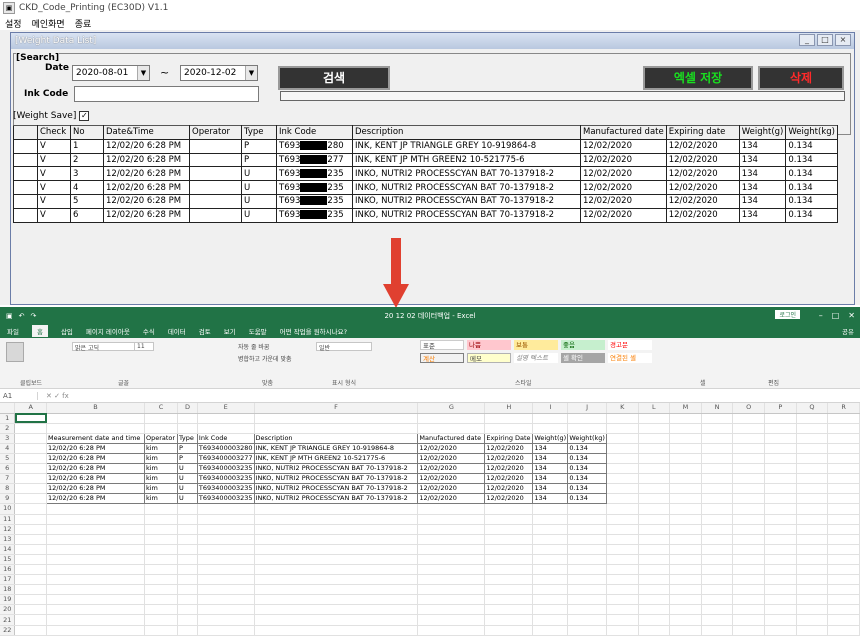 Image resolution: width=860 pixels, height=636 pixels. I want to click on cell: 134, so click(550, 499).